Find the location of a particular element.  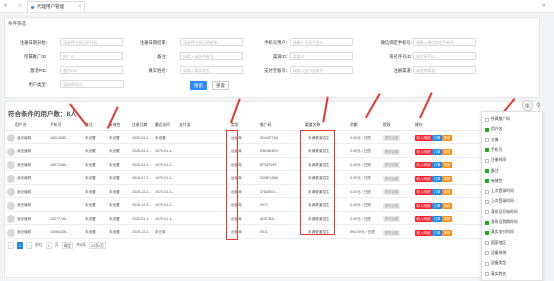

column-toggle-item: 国家地区 is located at coordinates (495, 243).